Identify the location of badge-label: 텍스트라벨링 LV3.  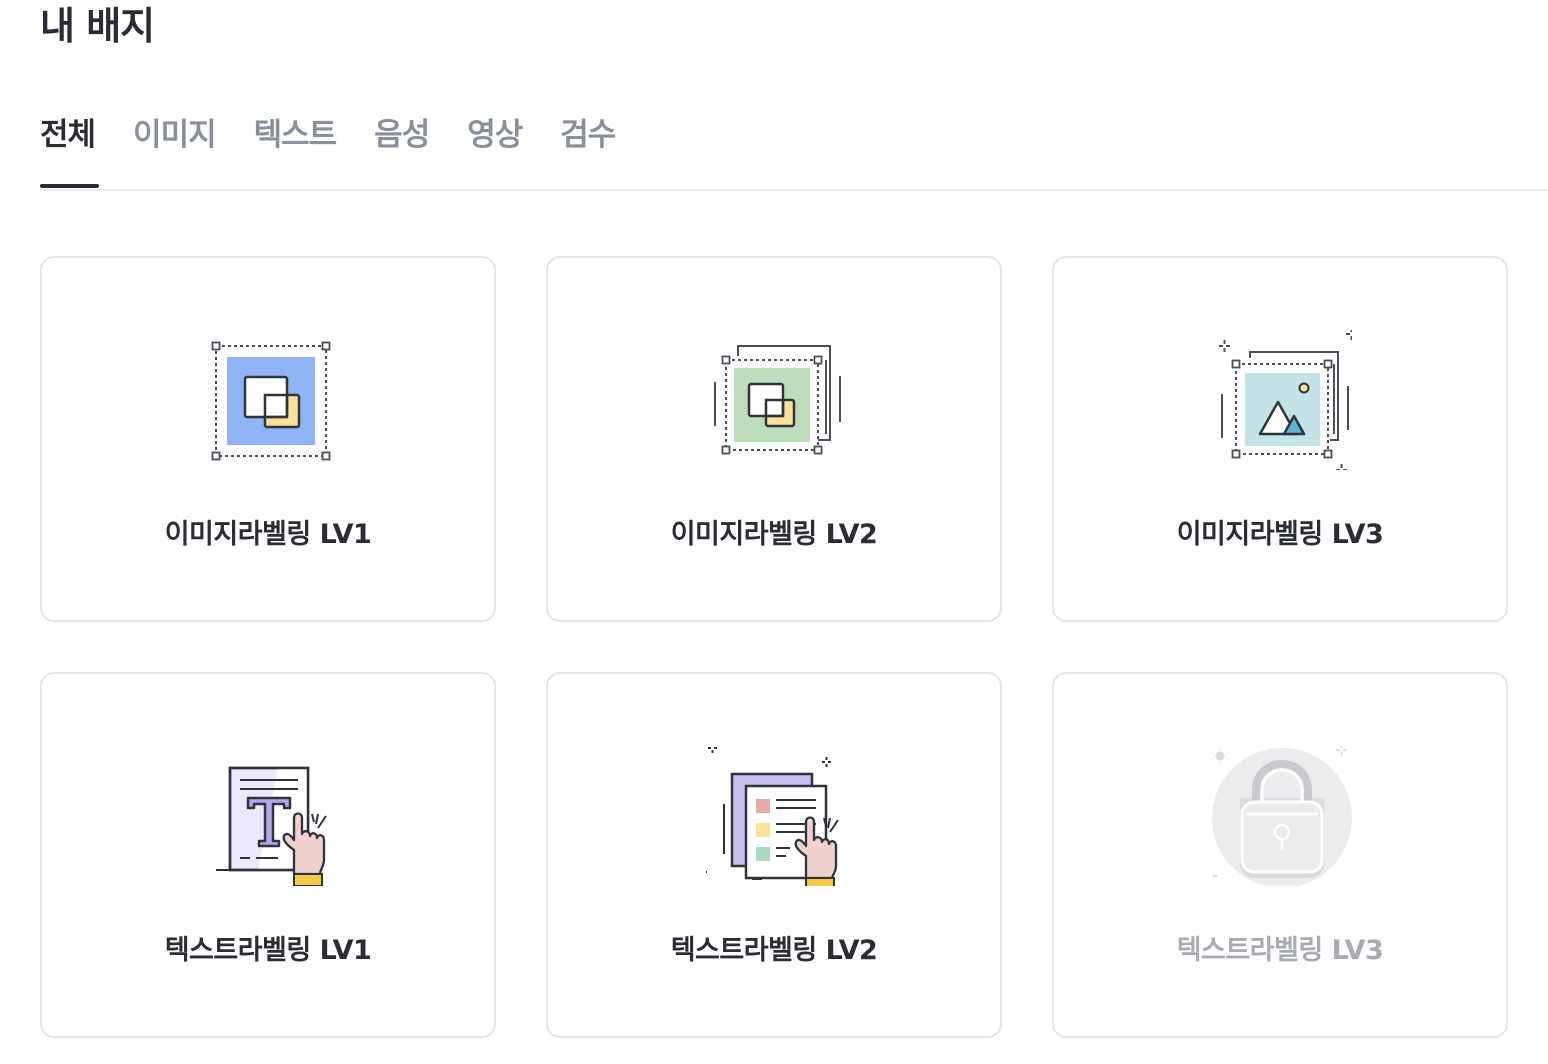
(1280, 950).